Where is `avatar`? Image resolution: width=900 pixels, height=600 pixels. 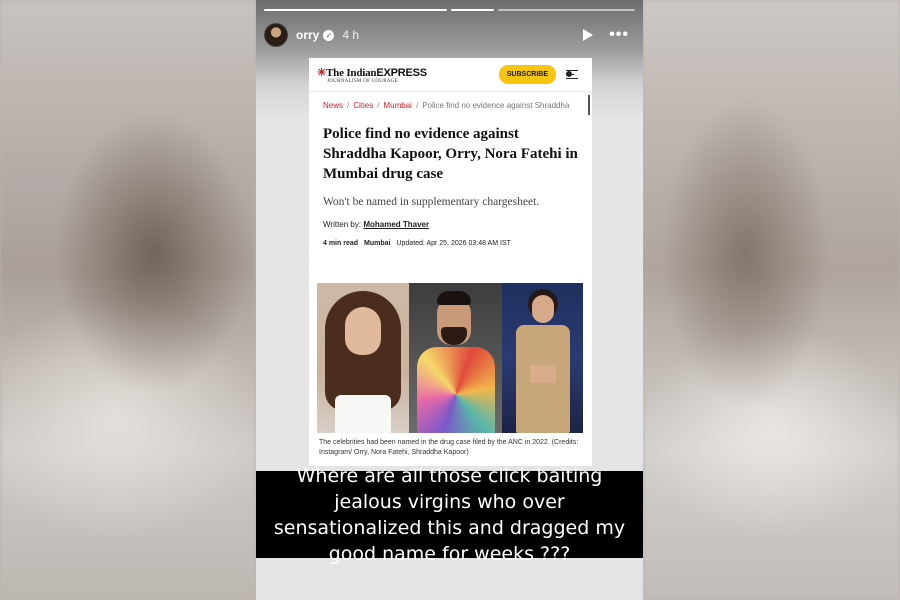
avatar is located at coordinates (276, 35).